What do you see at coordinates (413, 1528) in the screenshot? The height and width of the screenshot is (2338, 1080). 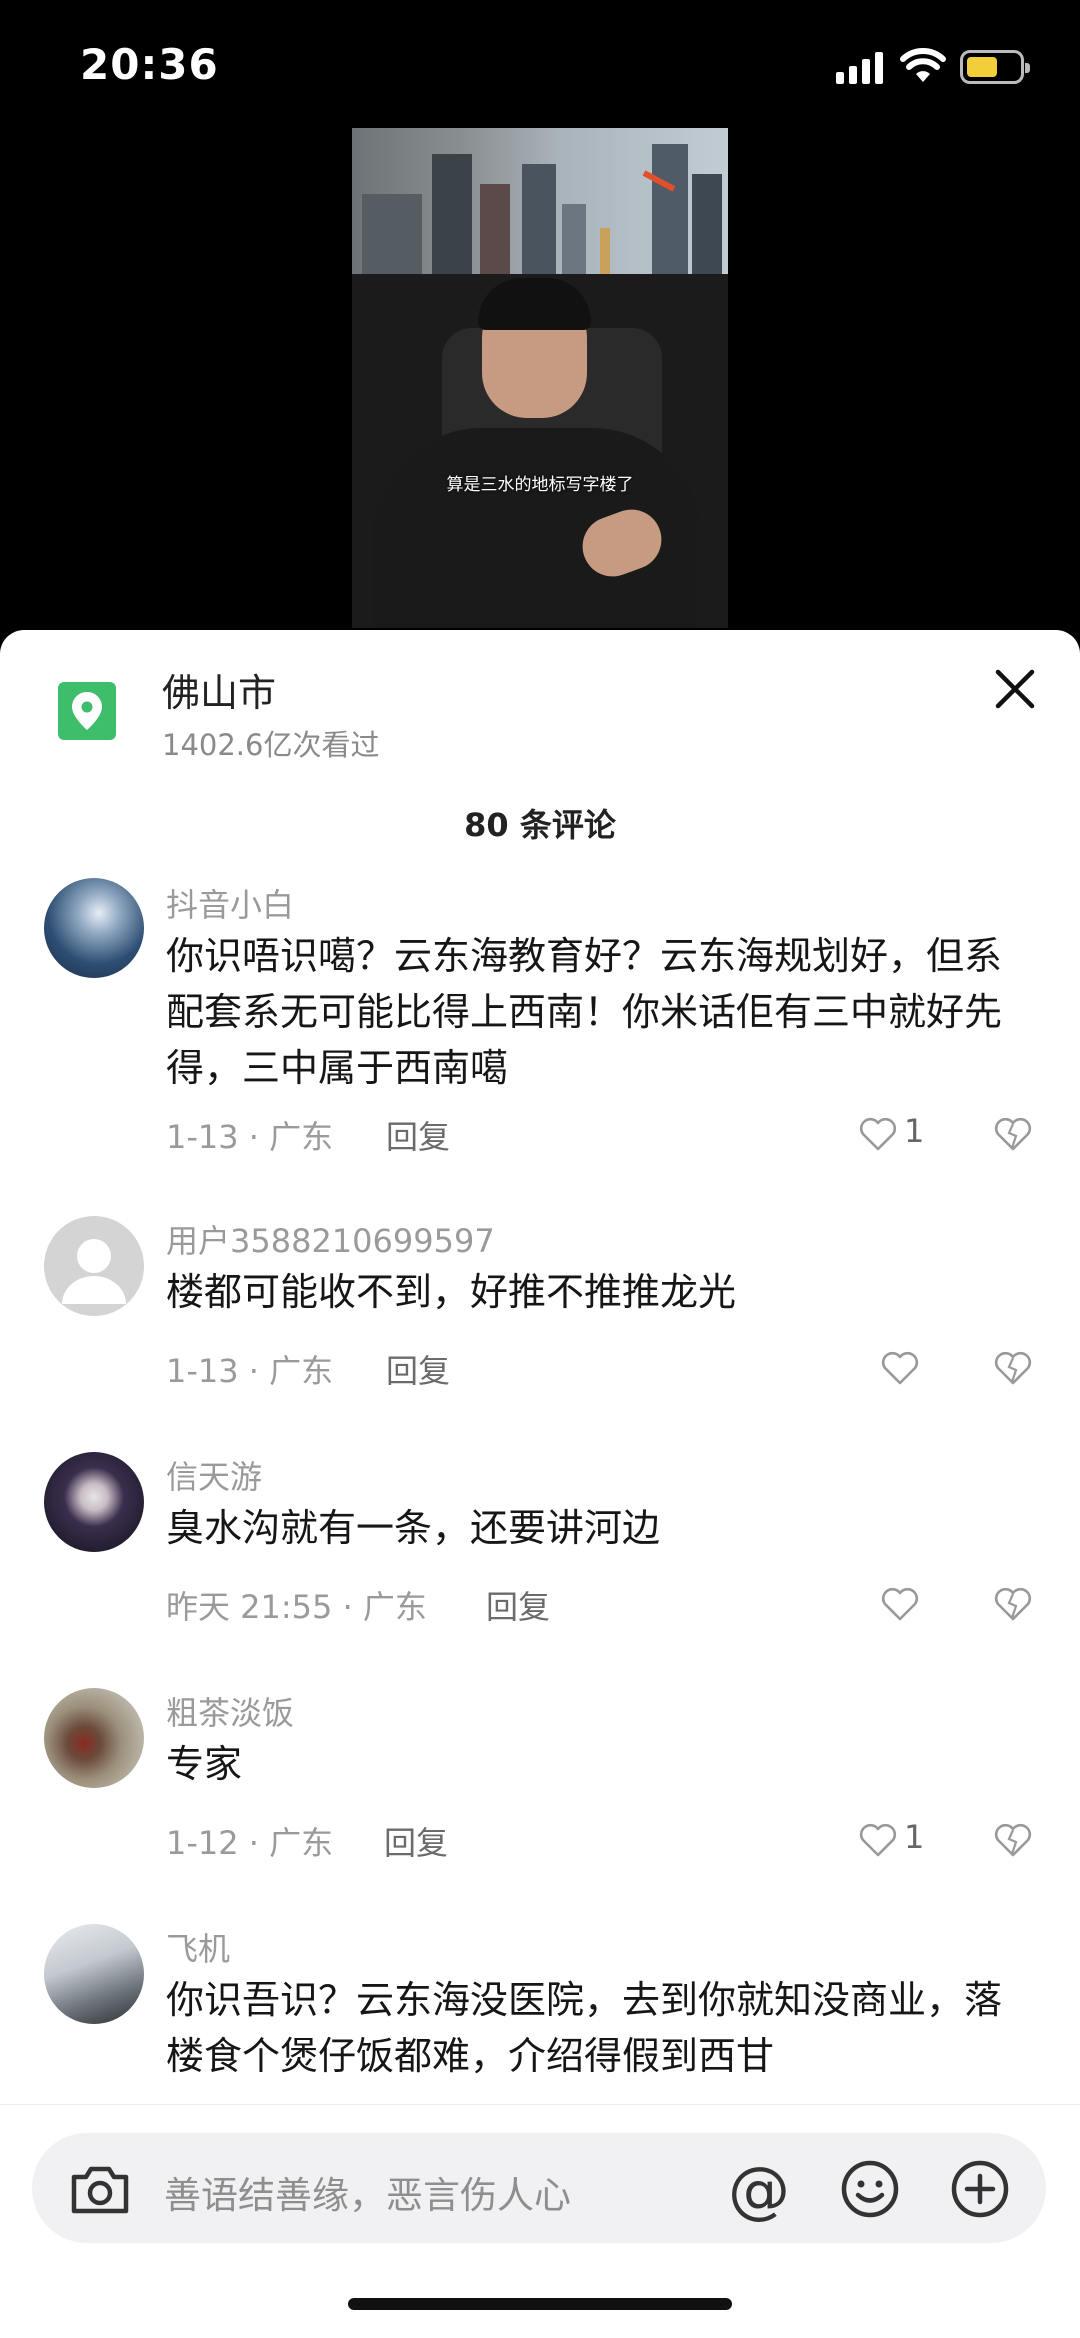 I see `comment-text: 臭水沟就有一条，还要讲河边` at bounding box center [413, 1528].